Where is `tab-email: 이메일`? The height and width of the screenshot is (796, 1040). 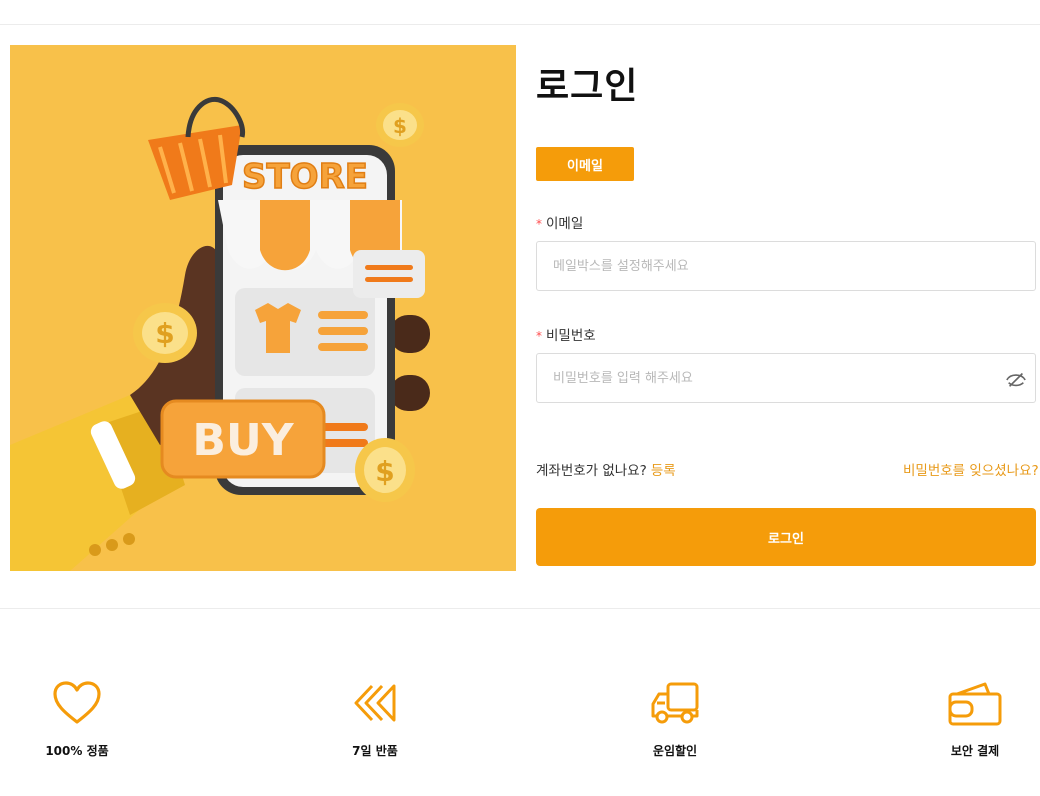 tab-email: 이메일 is located at coordinates (585, 164).